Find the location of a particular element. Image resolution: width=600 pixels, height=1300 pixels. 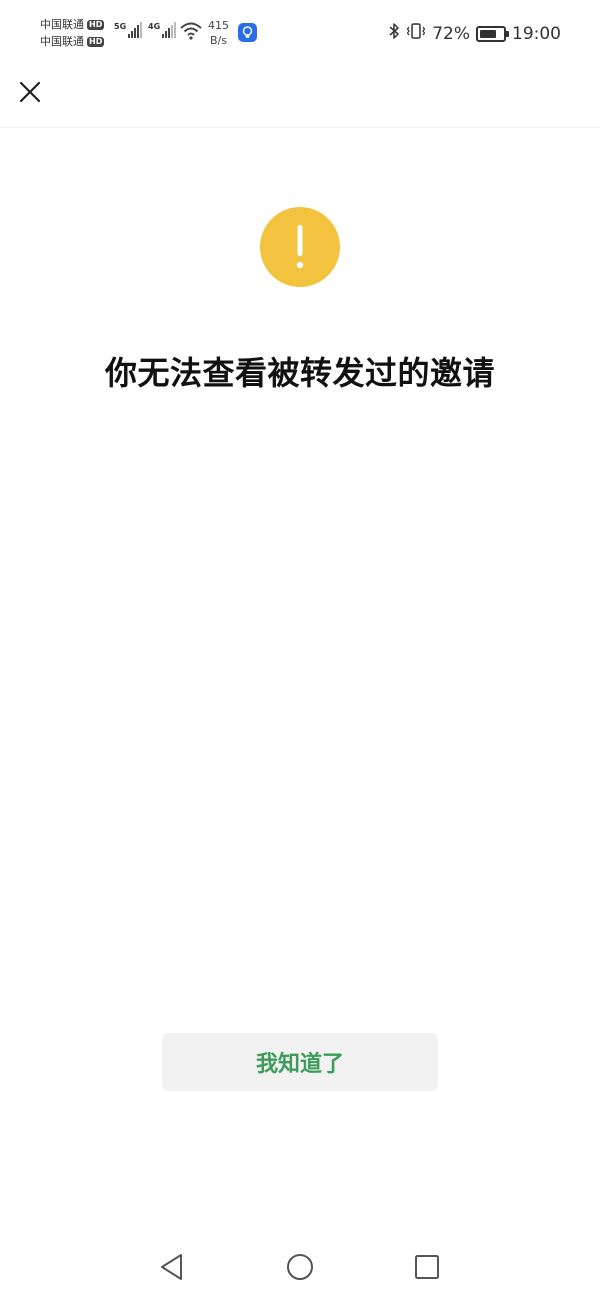

hd-badge-1: HD is located at coordinates (96, 24).